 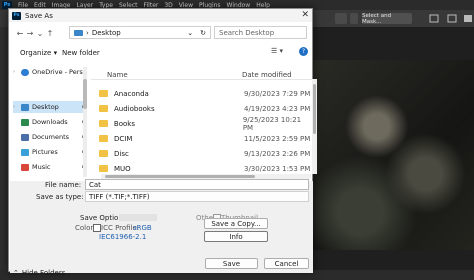 What do you see at coordinates (16, 15) in the screenshot?
I see `photoshop-app-icon: Ps` at bounding box center [16, 15].